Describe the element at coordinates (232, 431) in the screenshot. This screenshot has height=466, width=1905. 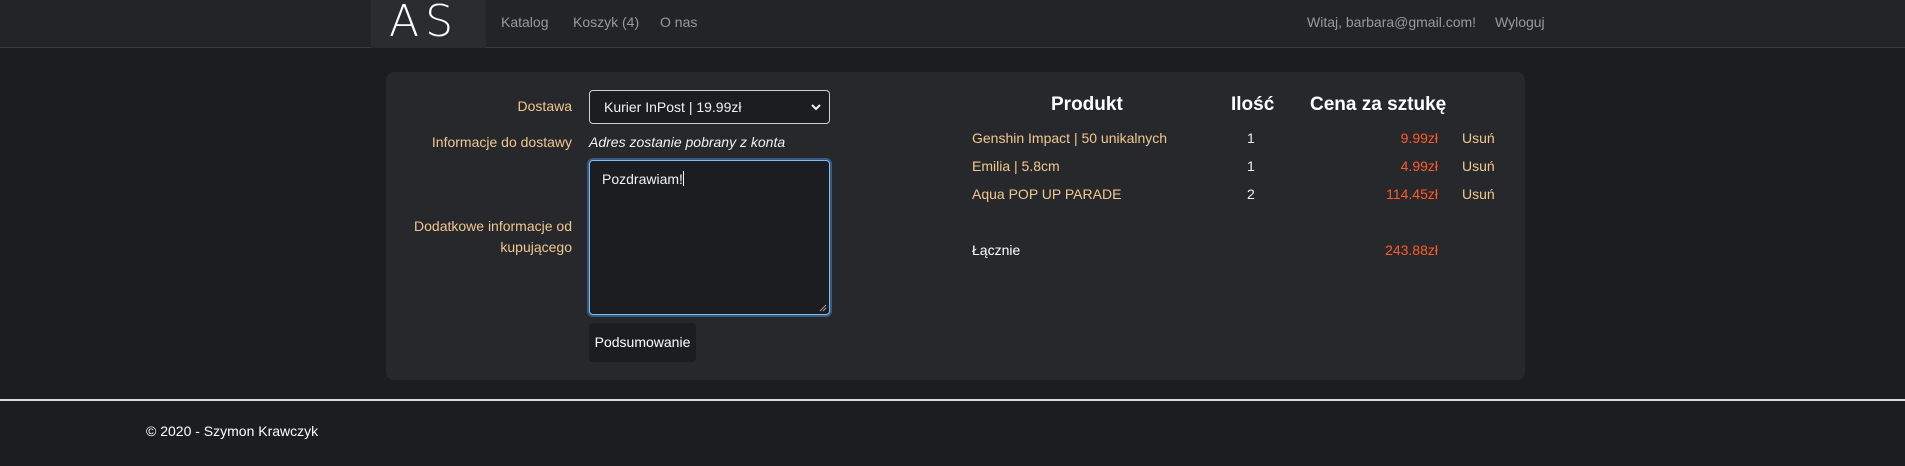
I see `footer-copyright: © 2020 - Szymon Krawczyk` at that location.